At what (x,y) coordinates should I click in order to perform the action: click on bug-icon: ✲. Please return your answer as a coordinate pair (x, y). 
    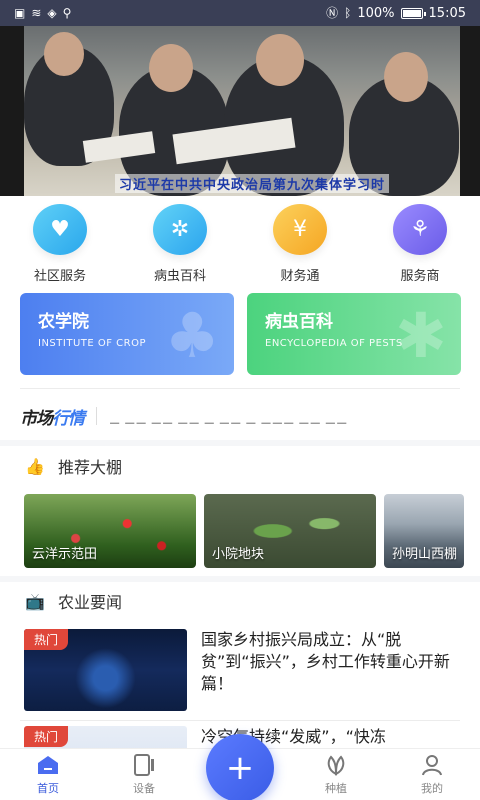
    Looking at the image, I should click on (180, 229).